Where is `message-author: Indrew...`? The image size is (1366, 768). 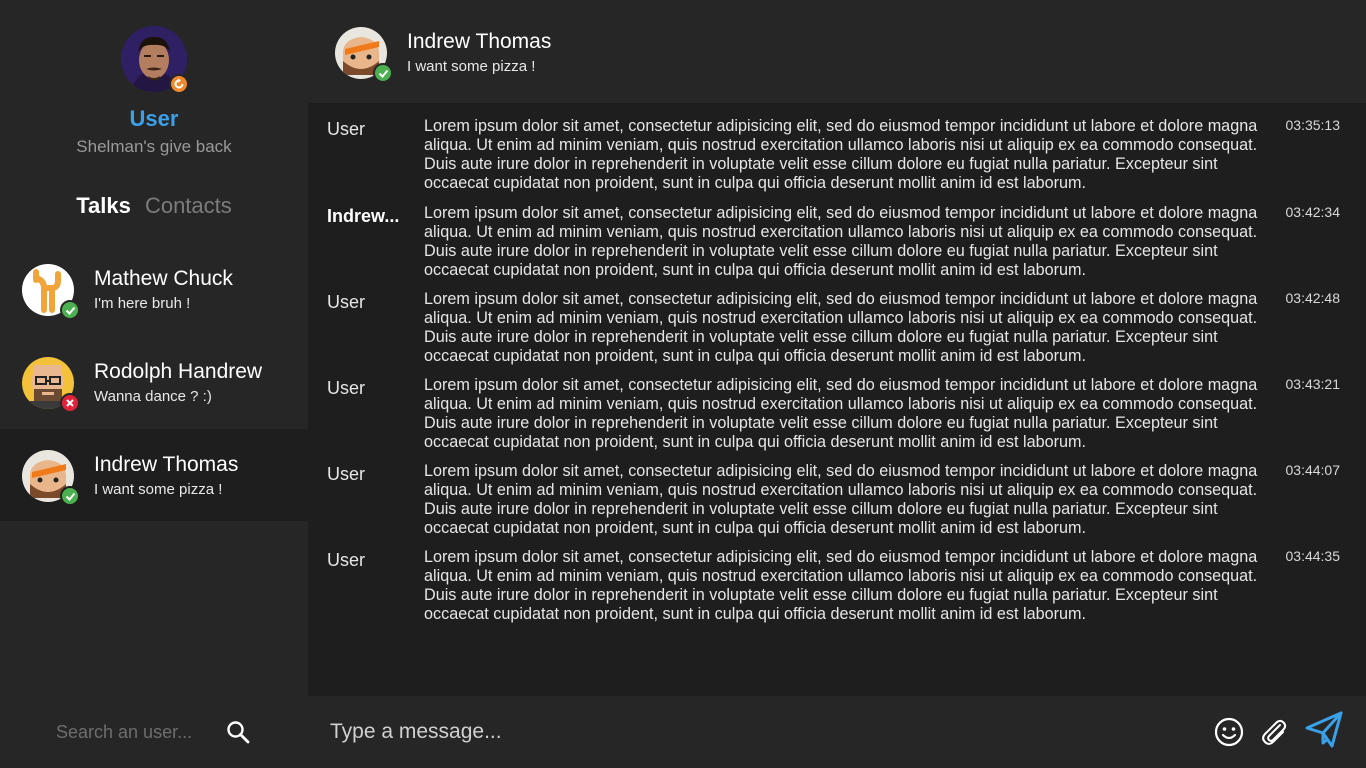 message-author: Indrew... is located at coordinates (363, 216).